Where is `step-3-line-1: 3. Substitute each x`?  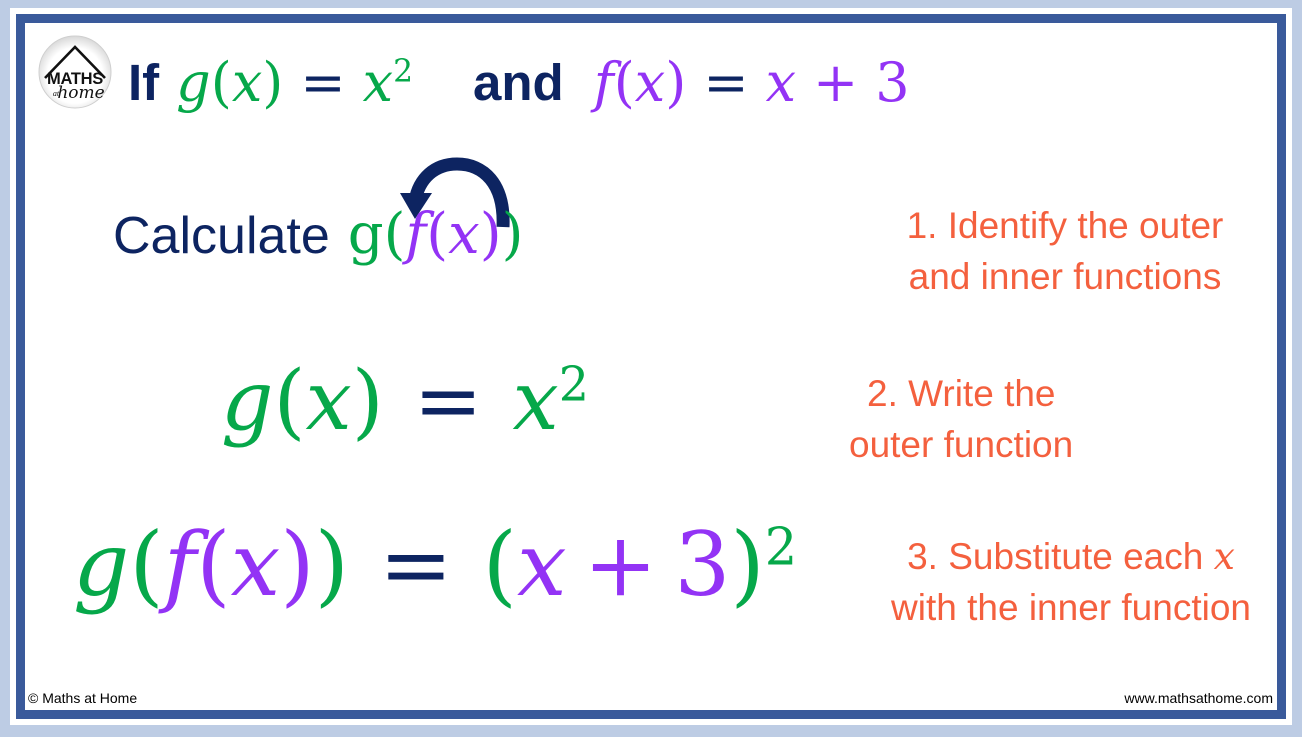
step-3-line-1: 3. Substitute each x is located at coordinates (1061, 557).